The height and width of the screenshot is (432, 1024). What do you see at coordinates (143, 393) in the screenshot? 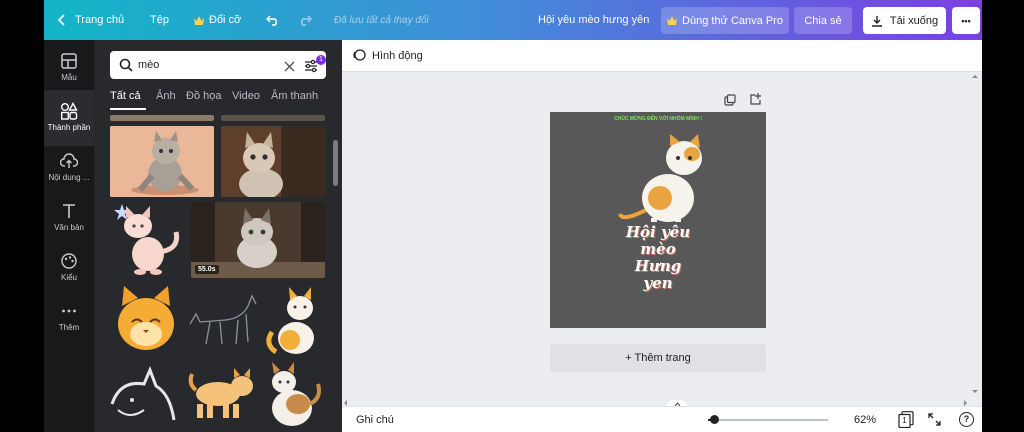
I see `cat-line-silhouette` at bounding box center [143, 393].